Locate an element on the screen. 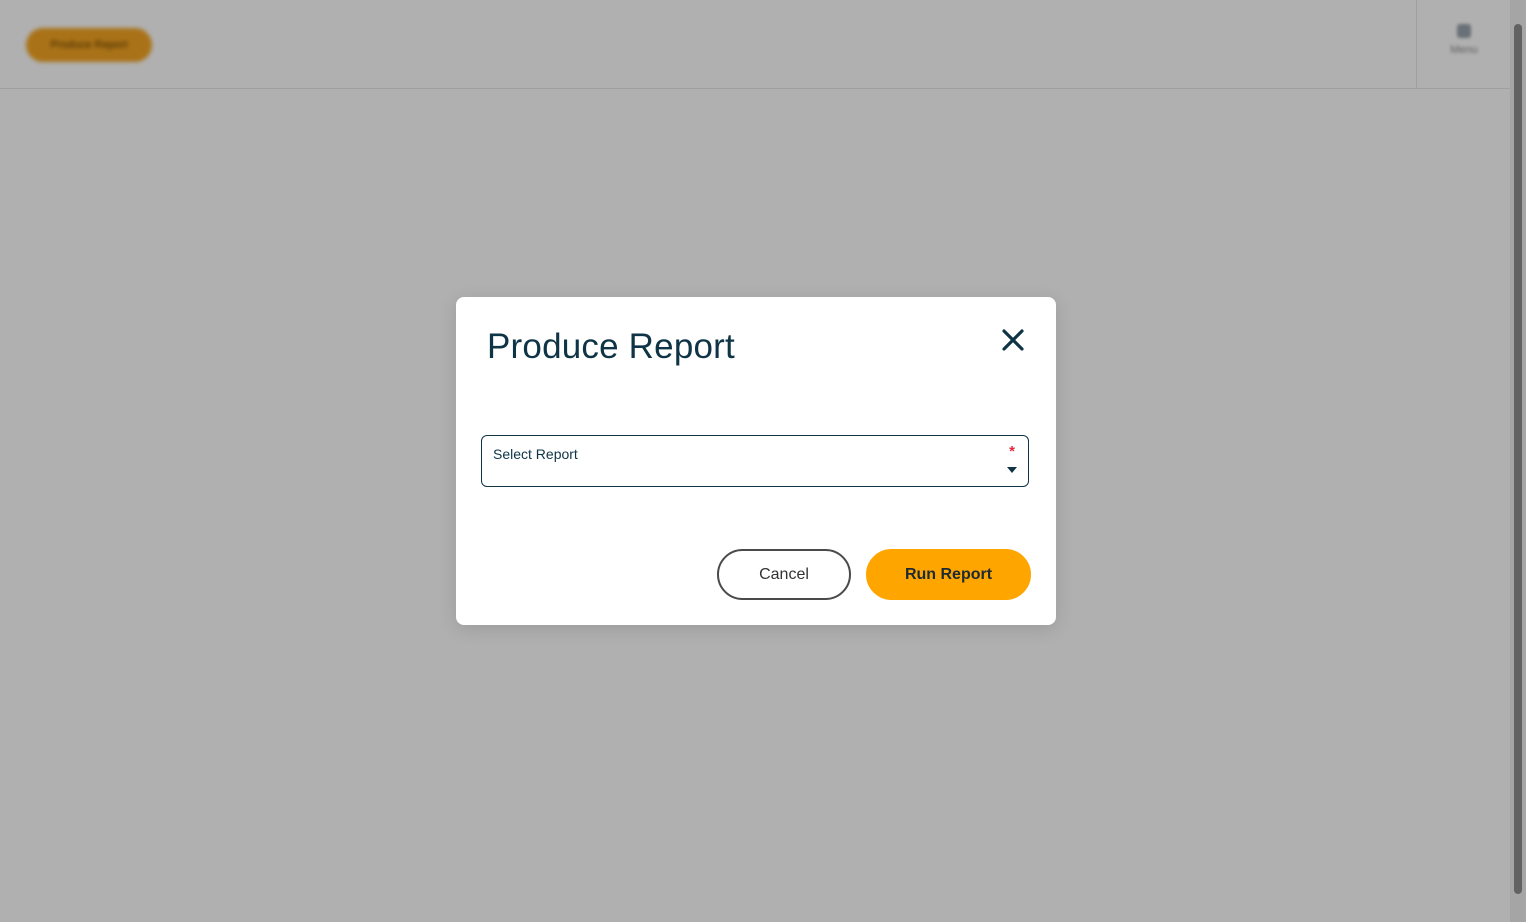 This screenshot has height=922, width=1526. close-icon is located at coordinates (1013, 340).